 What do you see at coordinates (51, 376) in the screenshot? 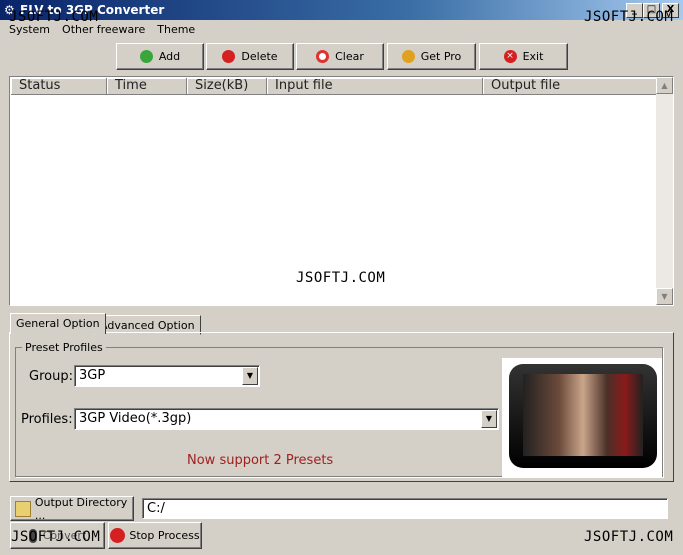
I see `group-label: Group:` at bounding box center [51, 376].